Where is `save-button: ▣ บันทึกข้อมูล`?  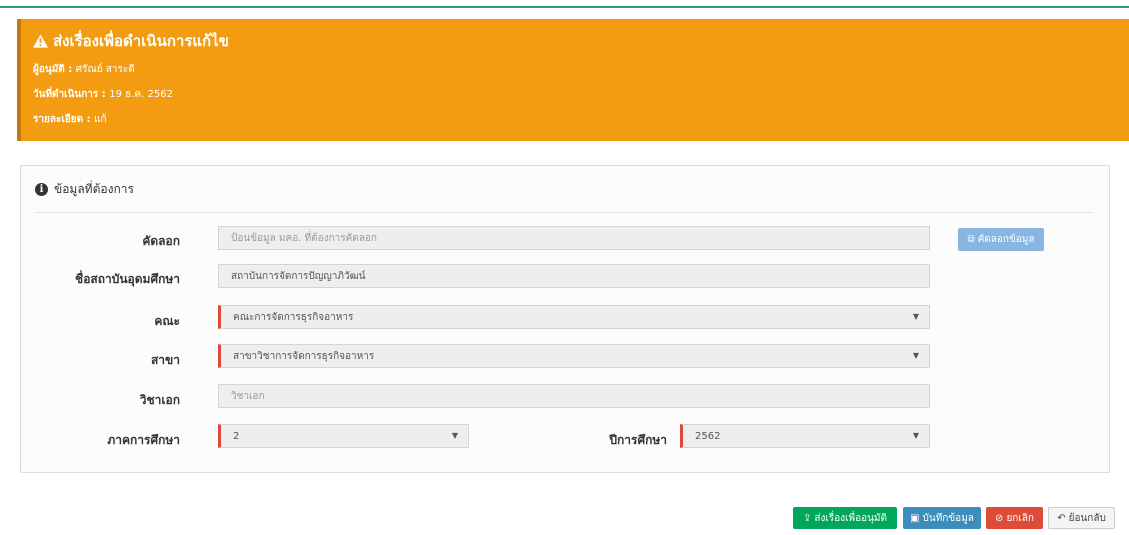 save-button: ▣ บันทึกข้อมูล is located at coordinates (942, 518).